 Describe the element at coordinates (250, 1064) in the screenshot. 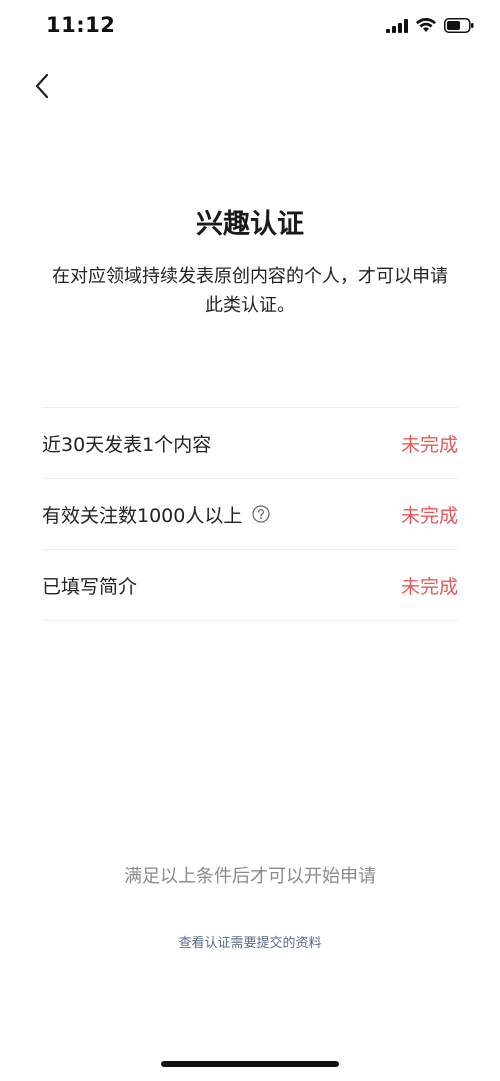

I see `home-indicator` at that location.